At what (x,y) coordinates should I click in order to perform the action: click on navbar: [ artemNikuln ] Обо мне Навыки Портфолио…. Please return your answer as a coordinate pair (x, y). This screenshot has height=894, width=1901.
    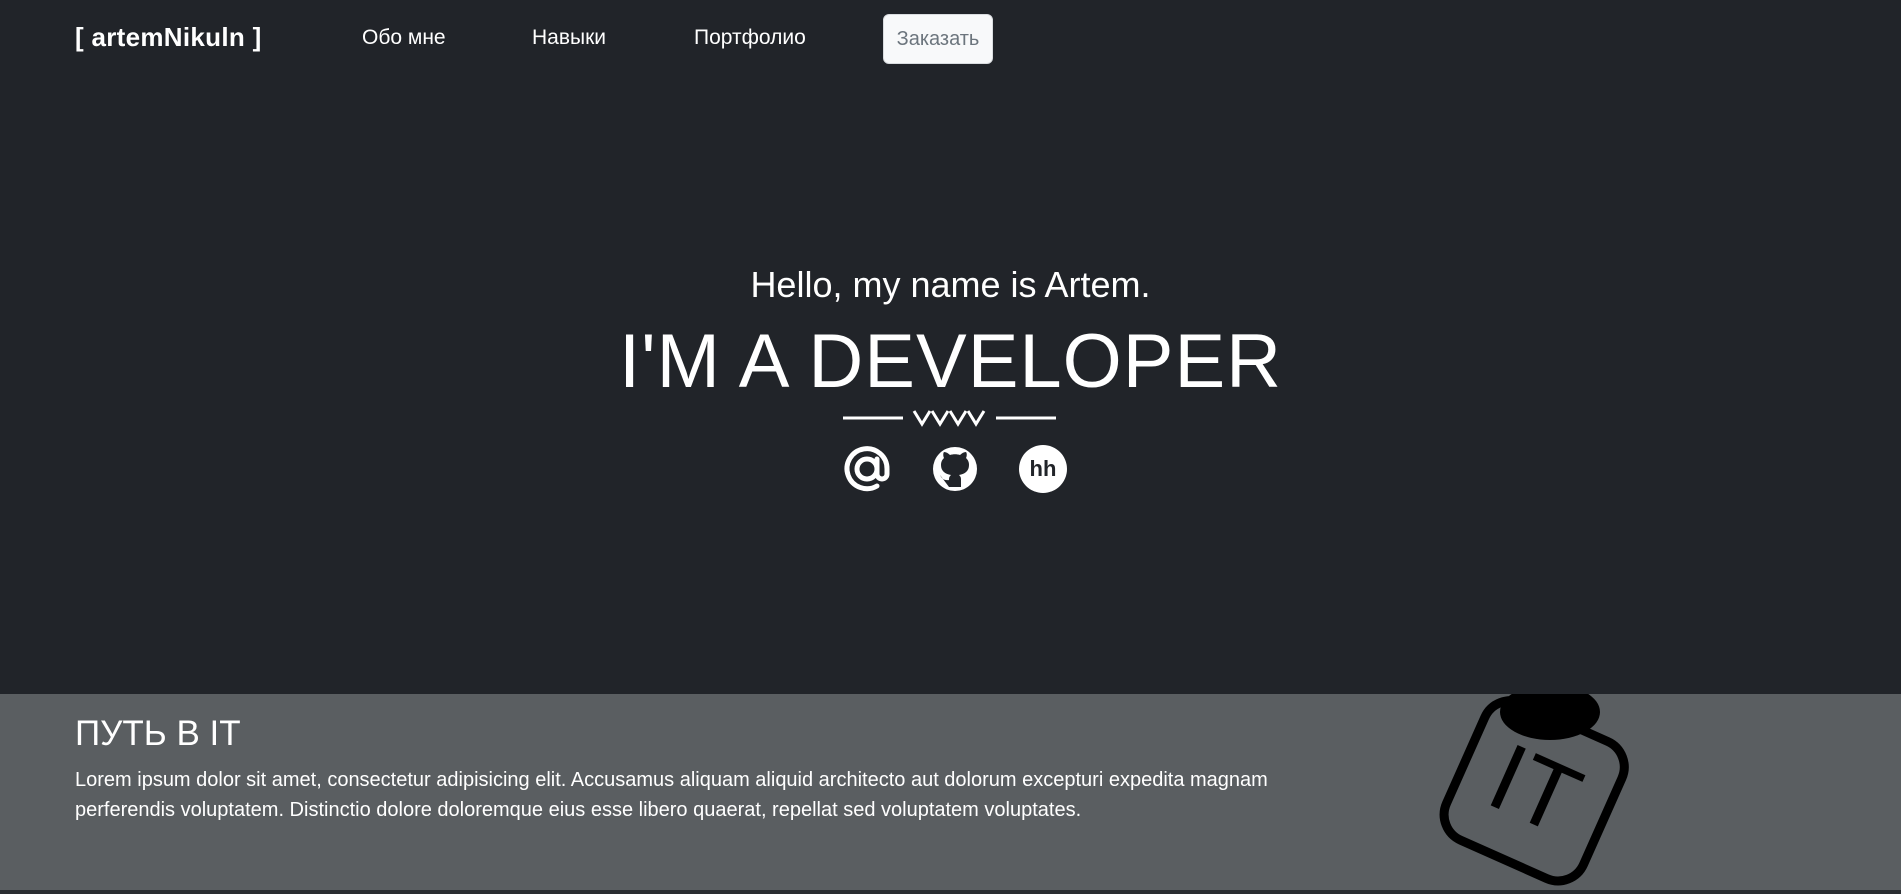
    Looking at the image, I should click on (950, 39).